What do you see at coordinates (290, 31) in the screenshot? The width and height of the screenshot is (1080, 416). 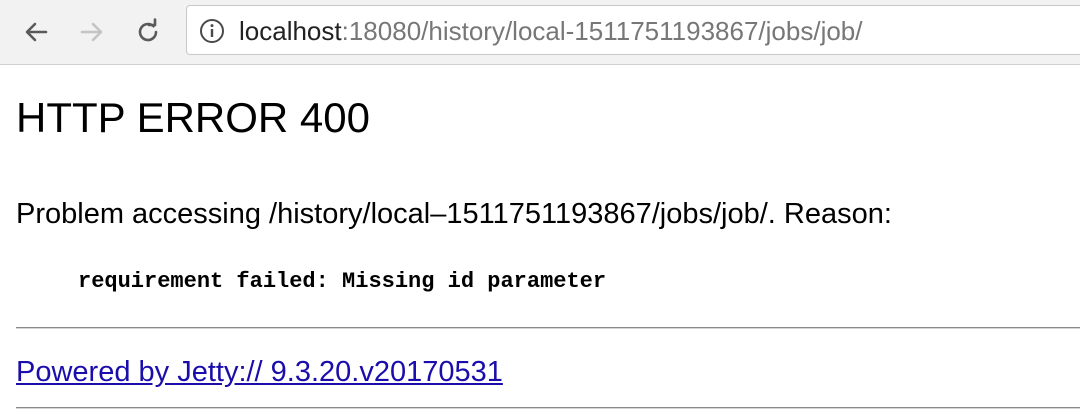 I see `url-host: localhost` at bounding box center [290, 31].